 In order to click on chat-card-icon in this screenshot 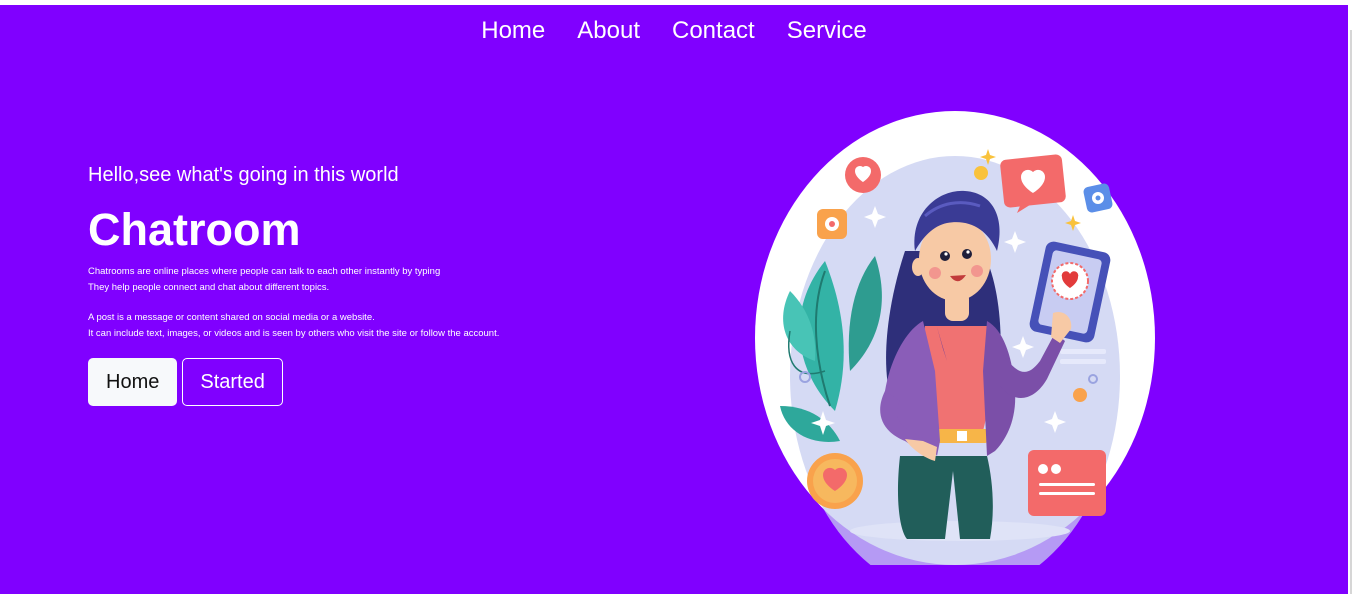, I will do `click(1067, 483)`.